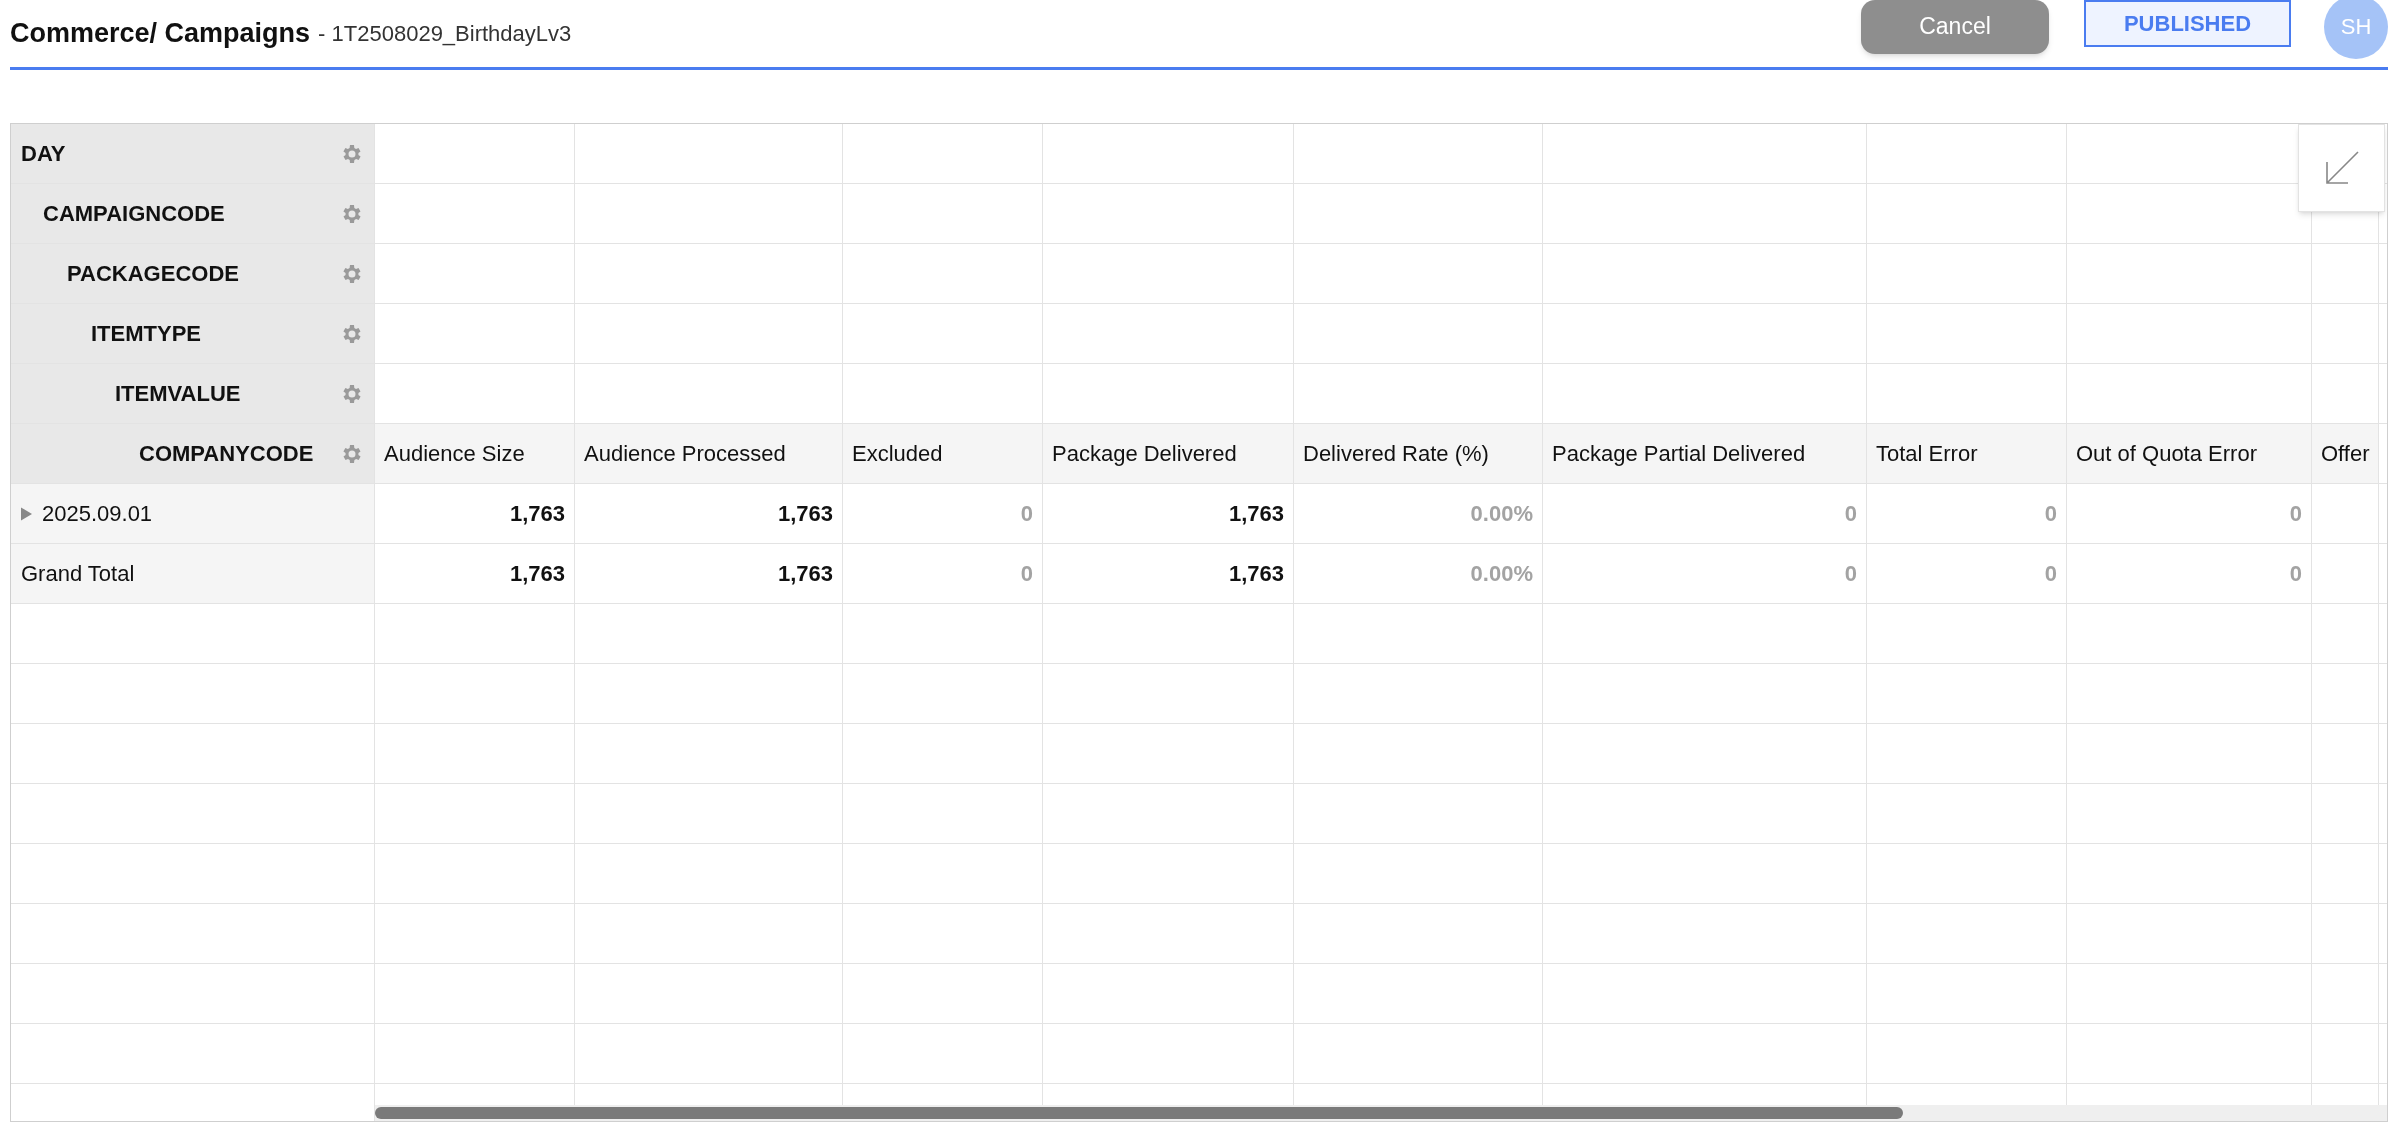  What do you see at coordinates (178, 393) in the screenshot?
I see `row-field-label: ITEMVALUE` at bounding box center [178, 393].